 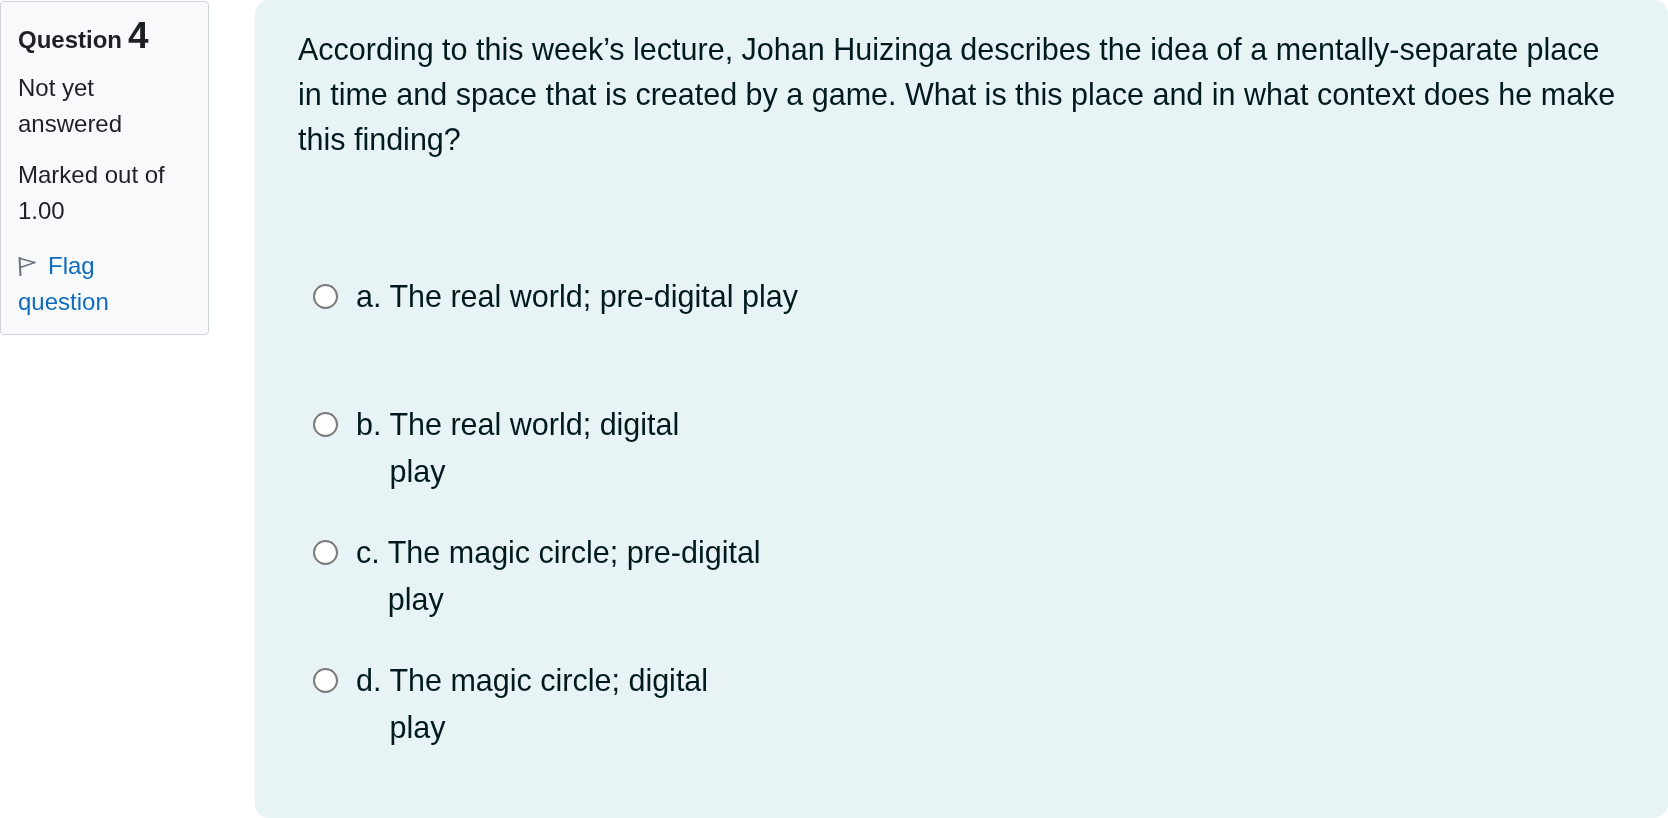 I want to click on grade-info: Marked out of 1.00, so click(x=92, y=193).